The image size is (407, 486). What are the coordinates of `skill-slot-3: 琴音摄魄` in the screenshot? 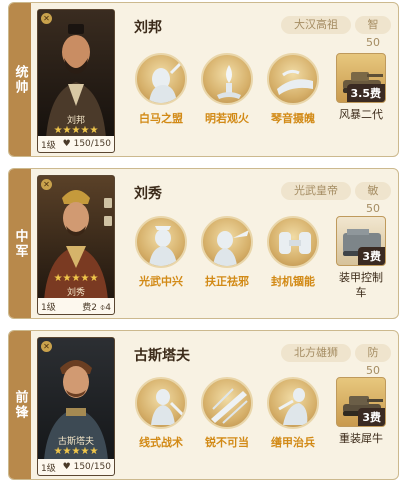 It's located at (293, 89).